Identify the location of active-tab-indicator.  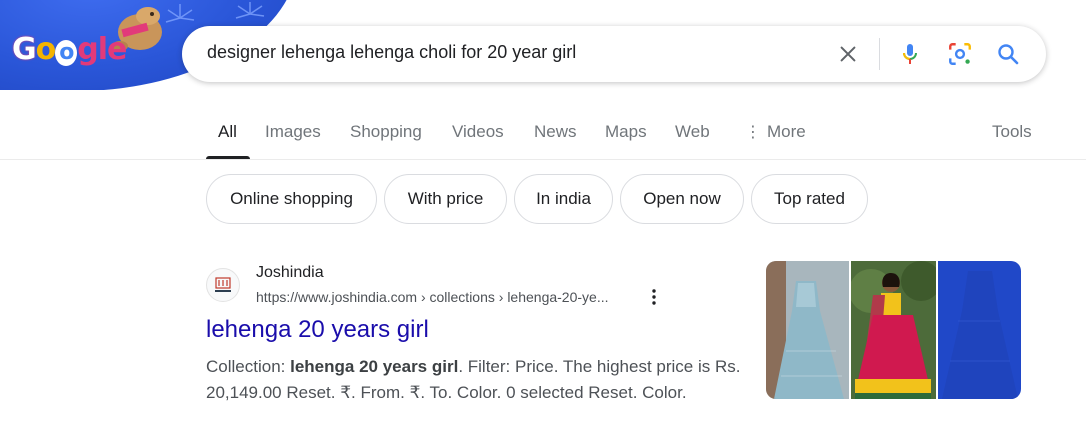
(228, 157).